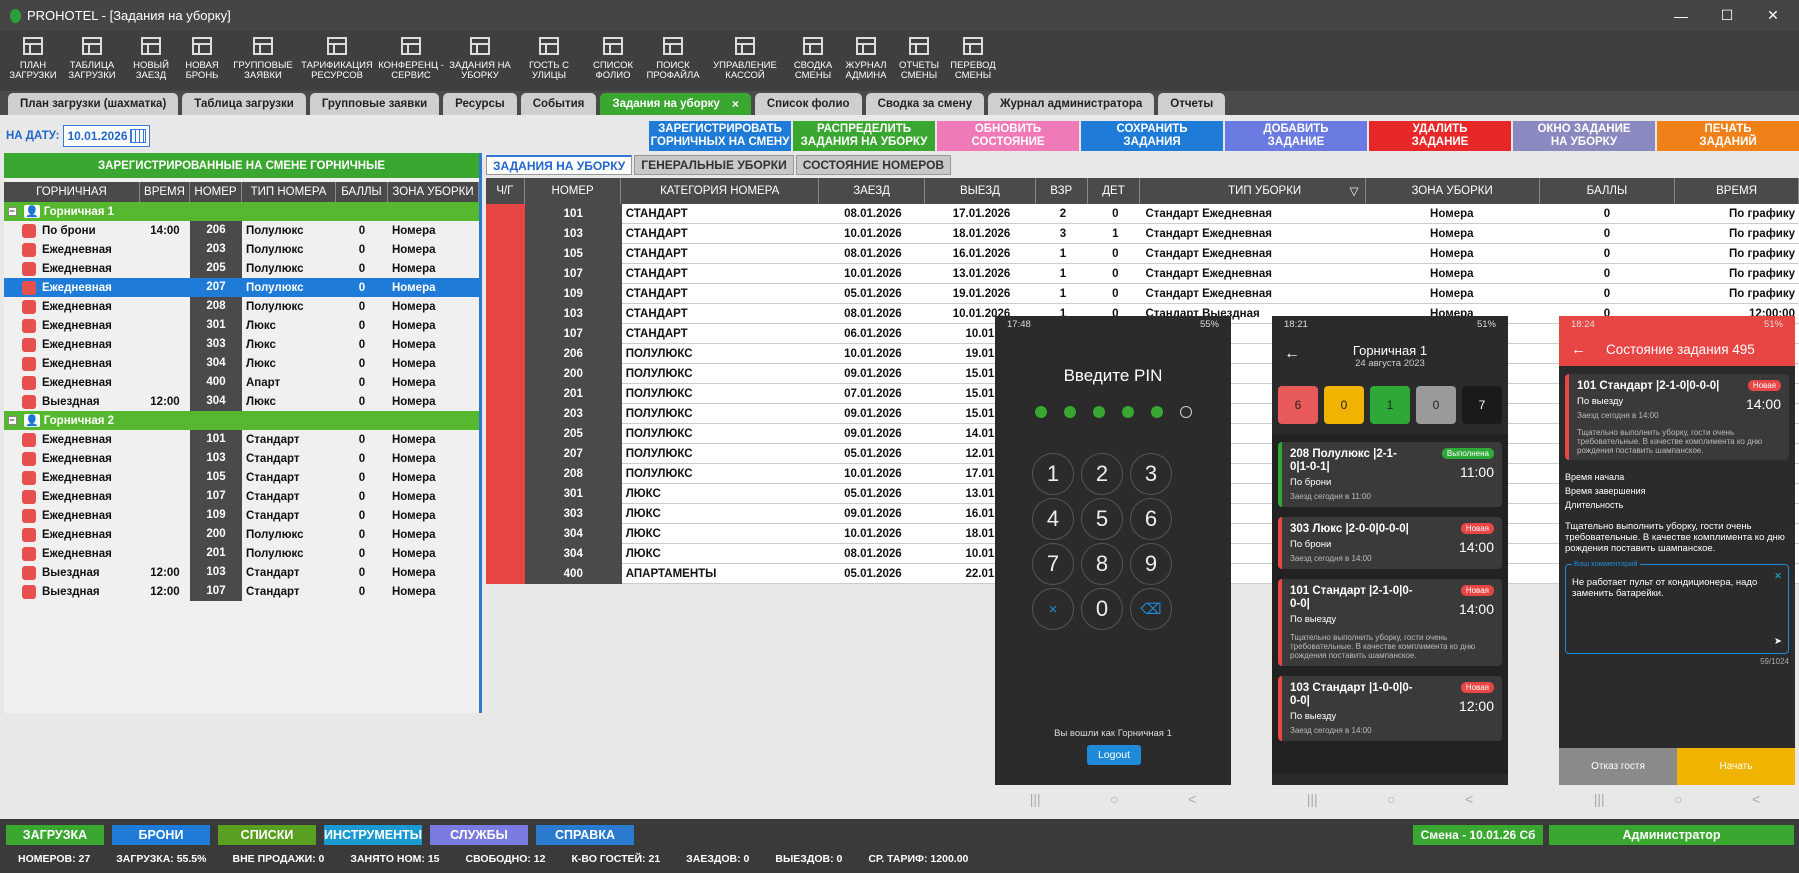 This screenshot has height=873, width=1799. I want to click on expander: −, so click(12, 420).